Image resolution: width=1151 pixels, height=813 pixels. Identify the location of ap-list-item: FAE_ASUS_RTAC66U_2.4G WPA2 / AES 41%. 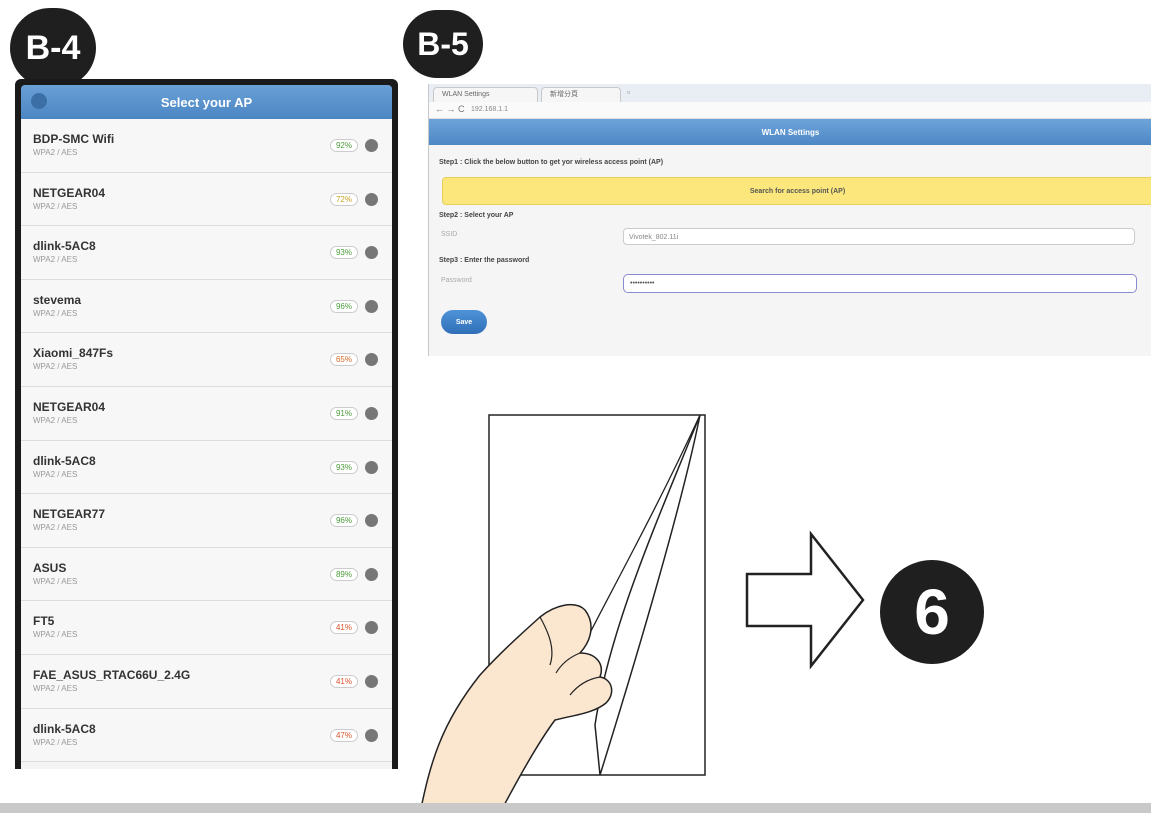
(206, 681).